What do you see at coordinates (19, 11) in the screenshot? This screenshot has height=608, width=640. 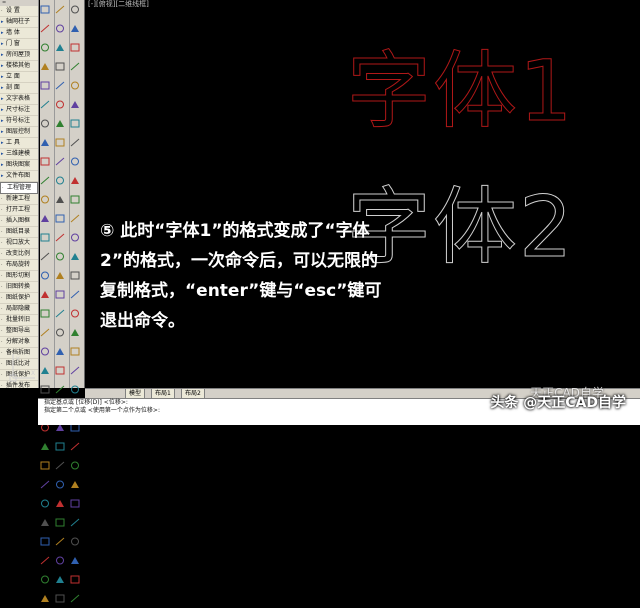 I see `menu-item: · 设 置` at bounding box center [19, 11].